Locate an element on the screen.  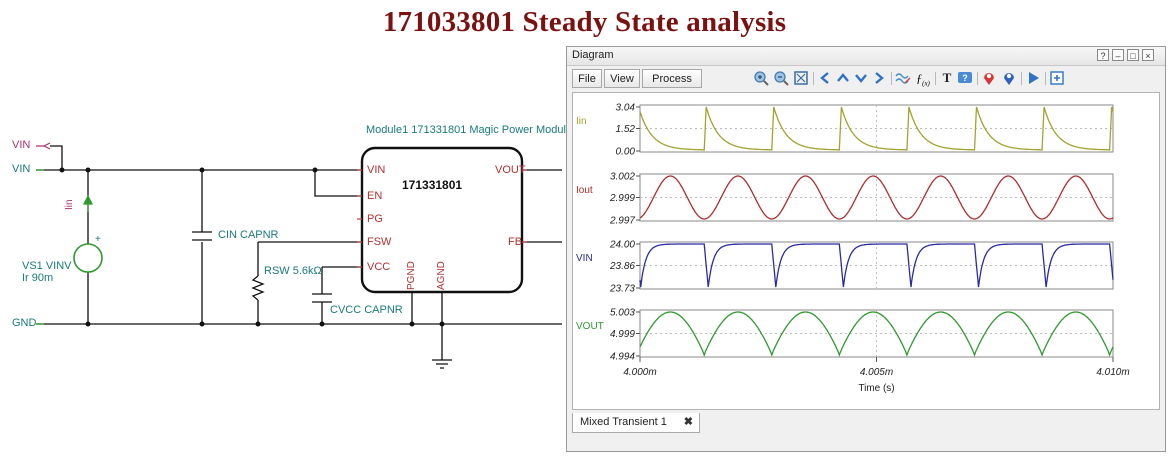
pin-pgnd-label: PGND is located at coordinates (411, 275).